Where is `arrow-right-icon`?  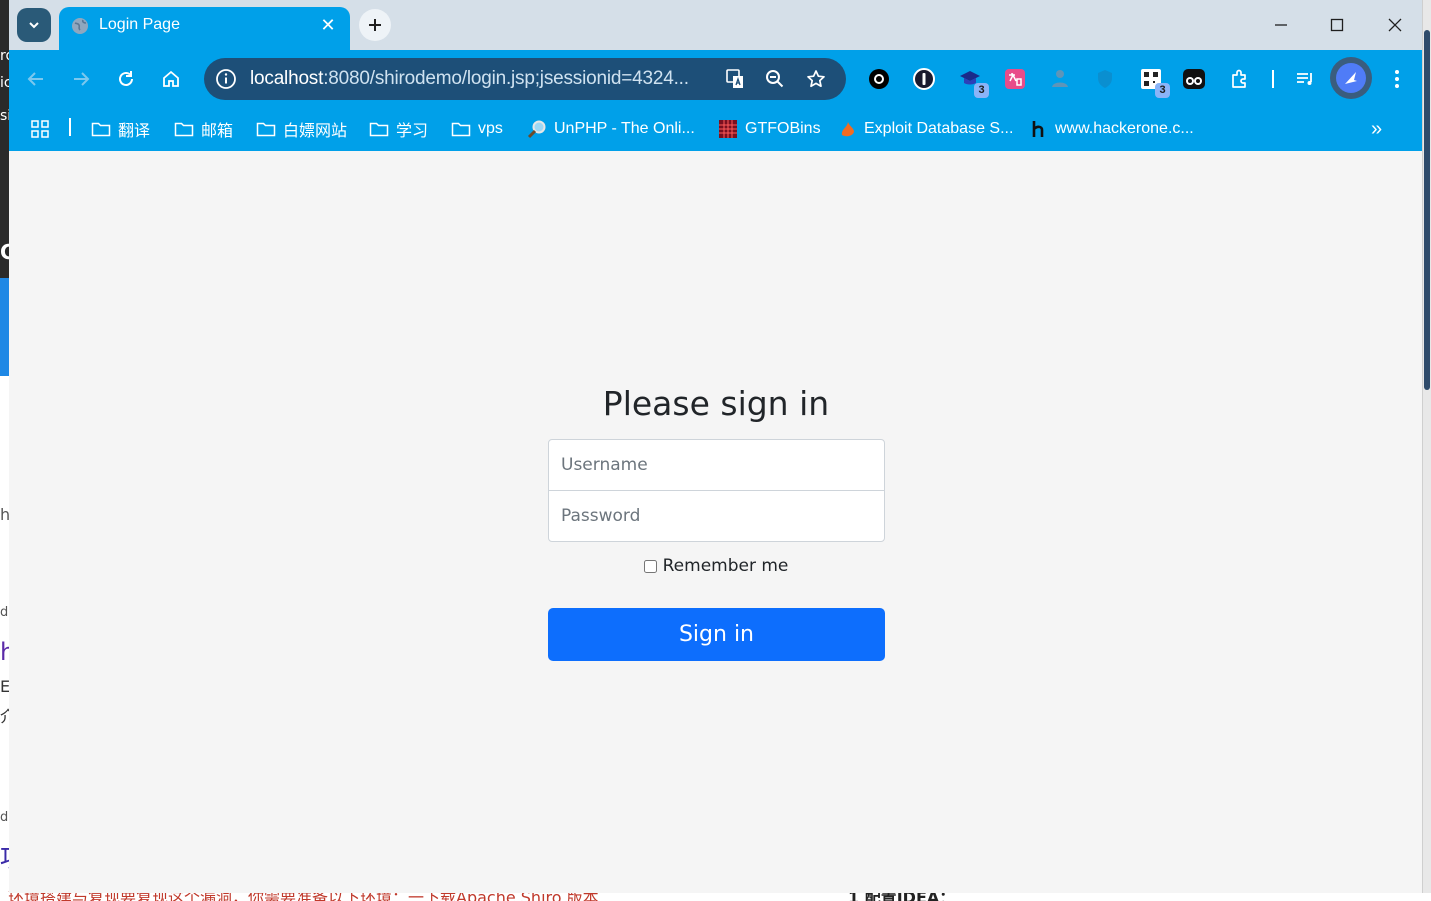 arrow-right-icon is located at coordinates (82, 79).